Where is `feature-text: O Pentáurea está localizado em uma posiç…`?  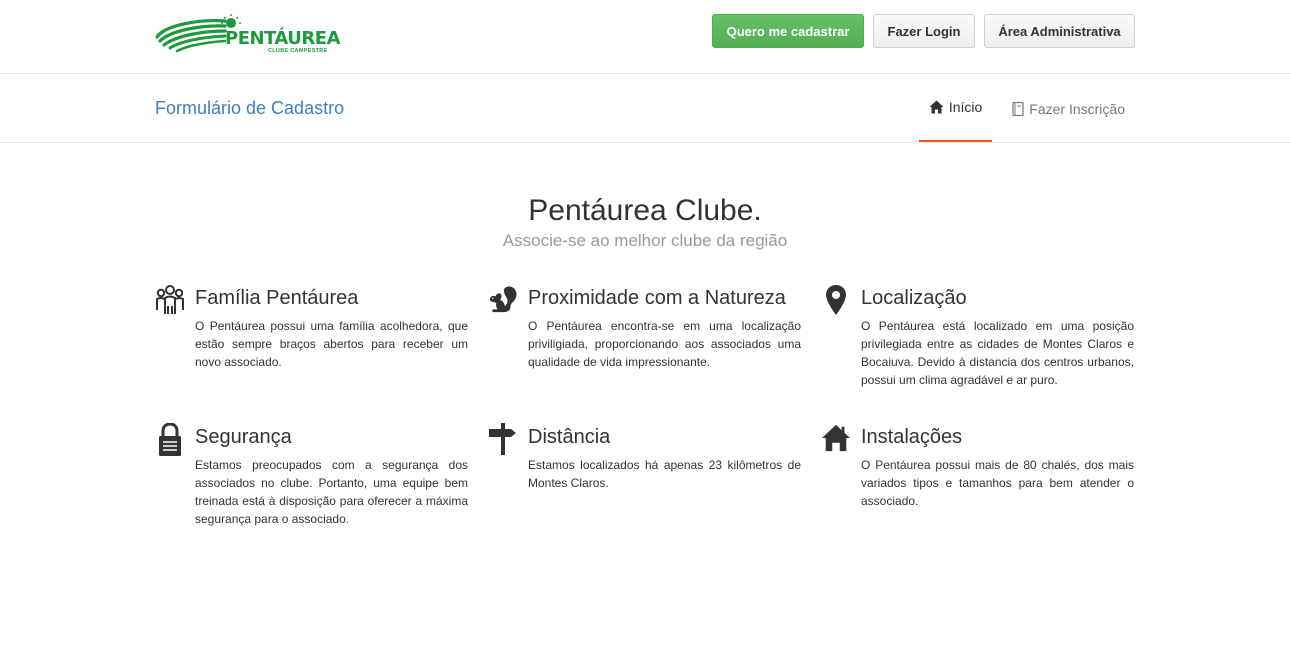 feature-text: O Pentáurea está localizado em uma posiç… is located at coordinates (997, 353).